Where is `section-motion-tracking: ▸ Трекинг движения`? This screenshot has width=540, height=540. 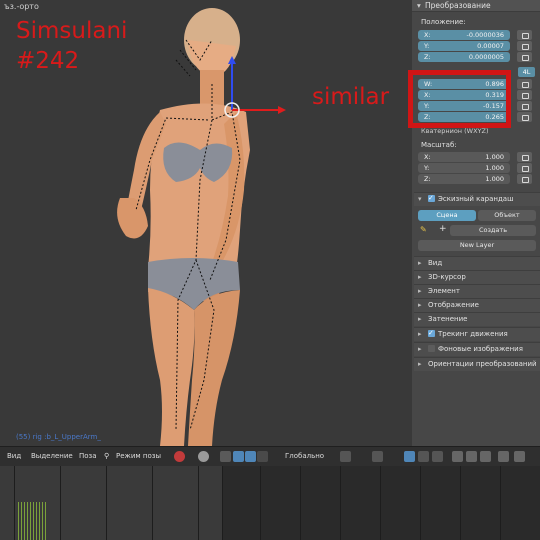 section-motion-tracking: ▸ Трекинг движения is located at coordinates (477, 334).